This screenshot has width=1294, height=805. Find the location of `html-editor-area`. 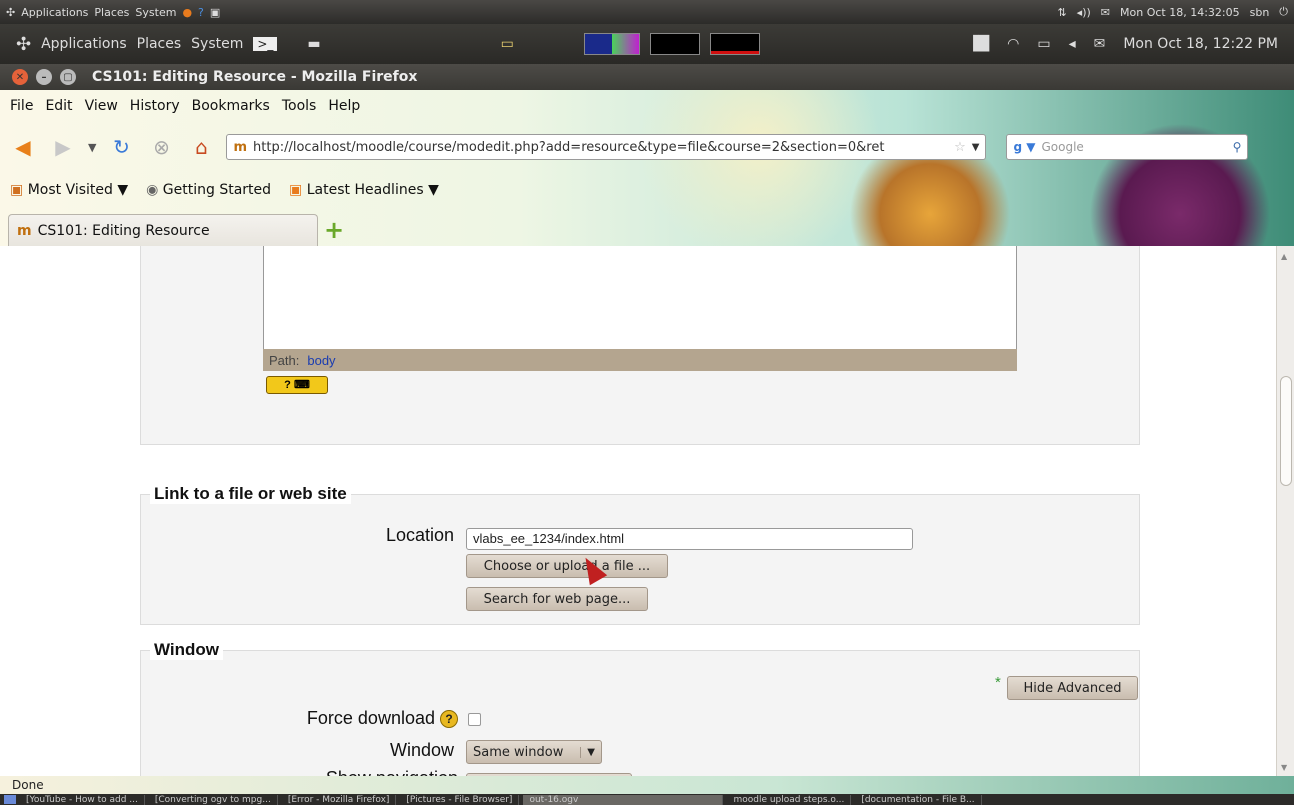

html-editor-area is located at coordinates (640, 299).